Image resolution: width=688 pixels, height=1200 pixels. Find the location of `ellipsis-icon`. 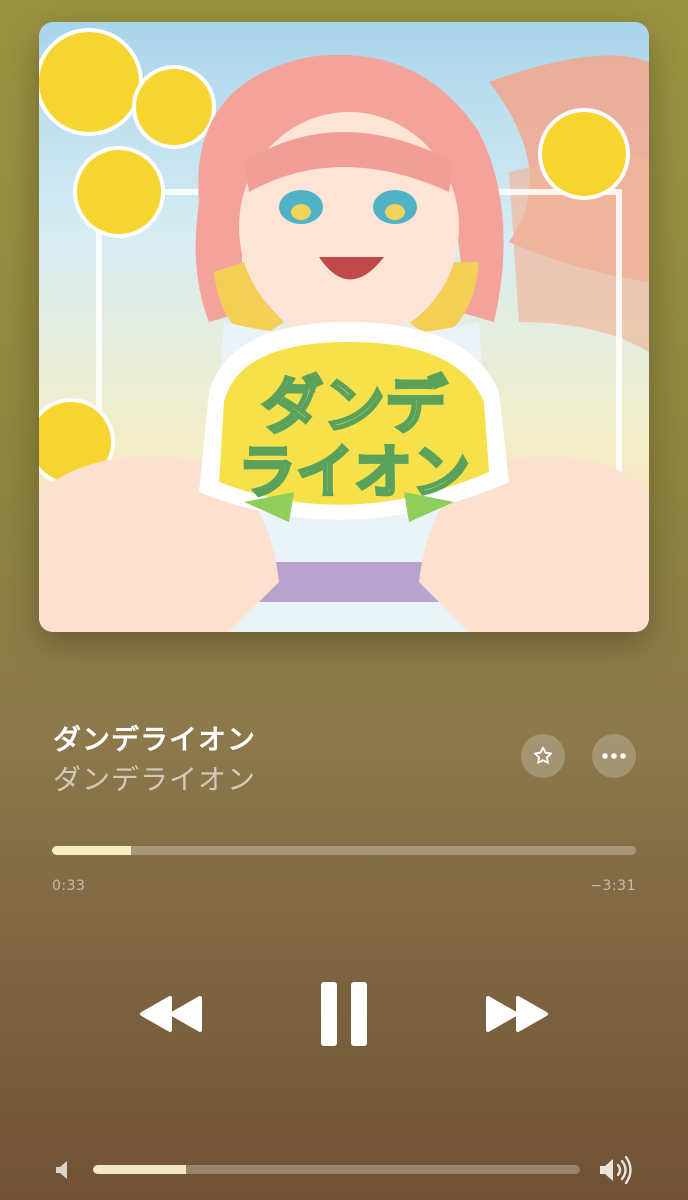

ellipsis-icon is located at coordinates (614, 756).